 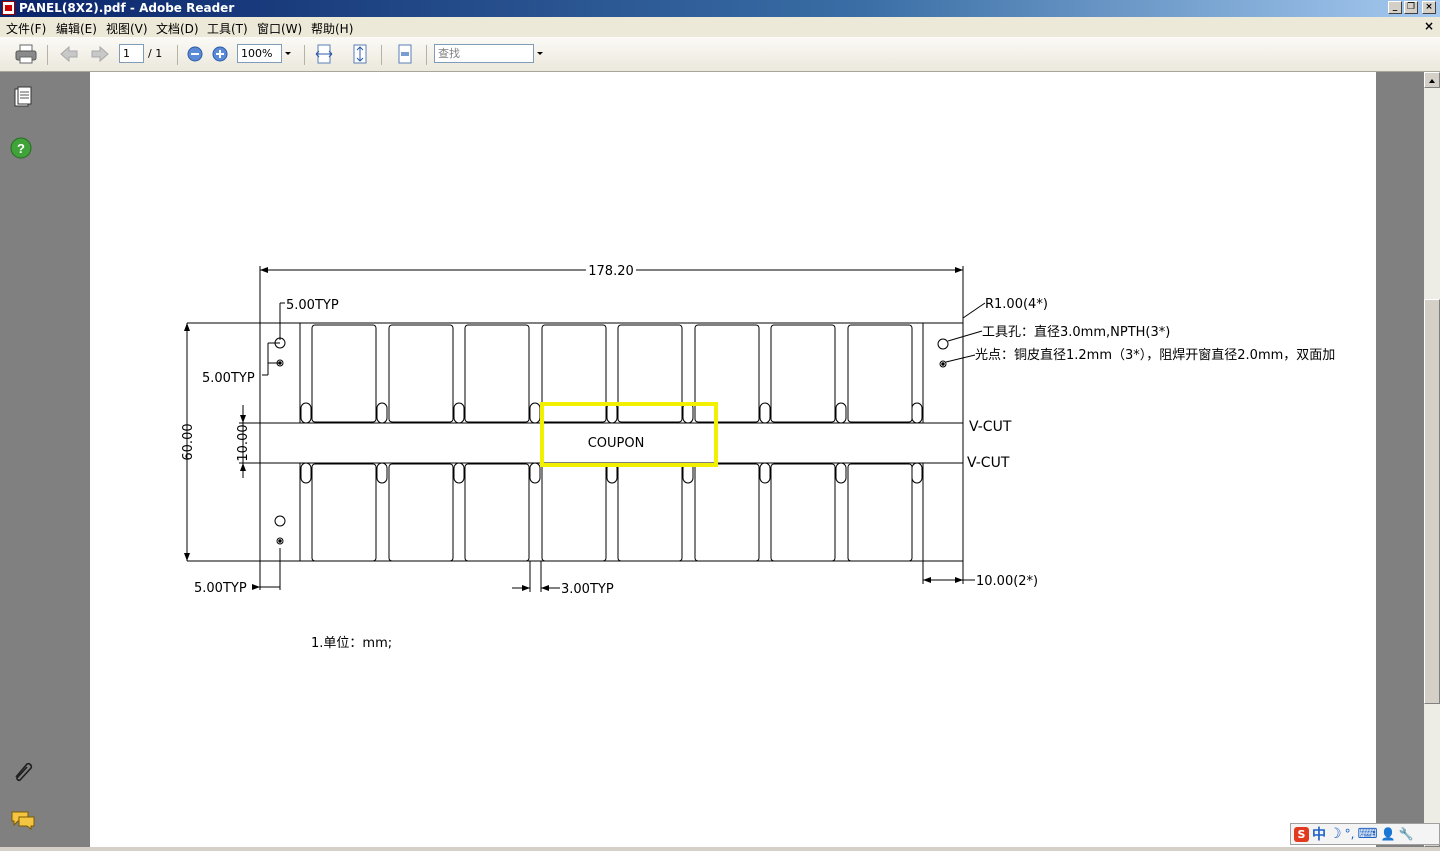 What do you see at coordinates (1335, 834) in the screenshot?
I see `moon-icon: ☽` at bounding box center [1335, 834].